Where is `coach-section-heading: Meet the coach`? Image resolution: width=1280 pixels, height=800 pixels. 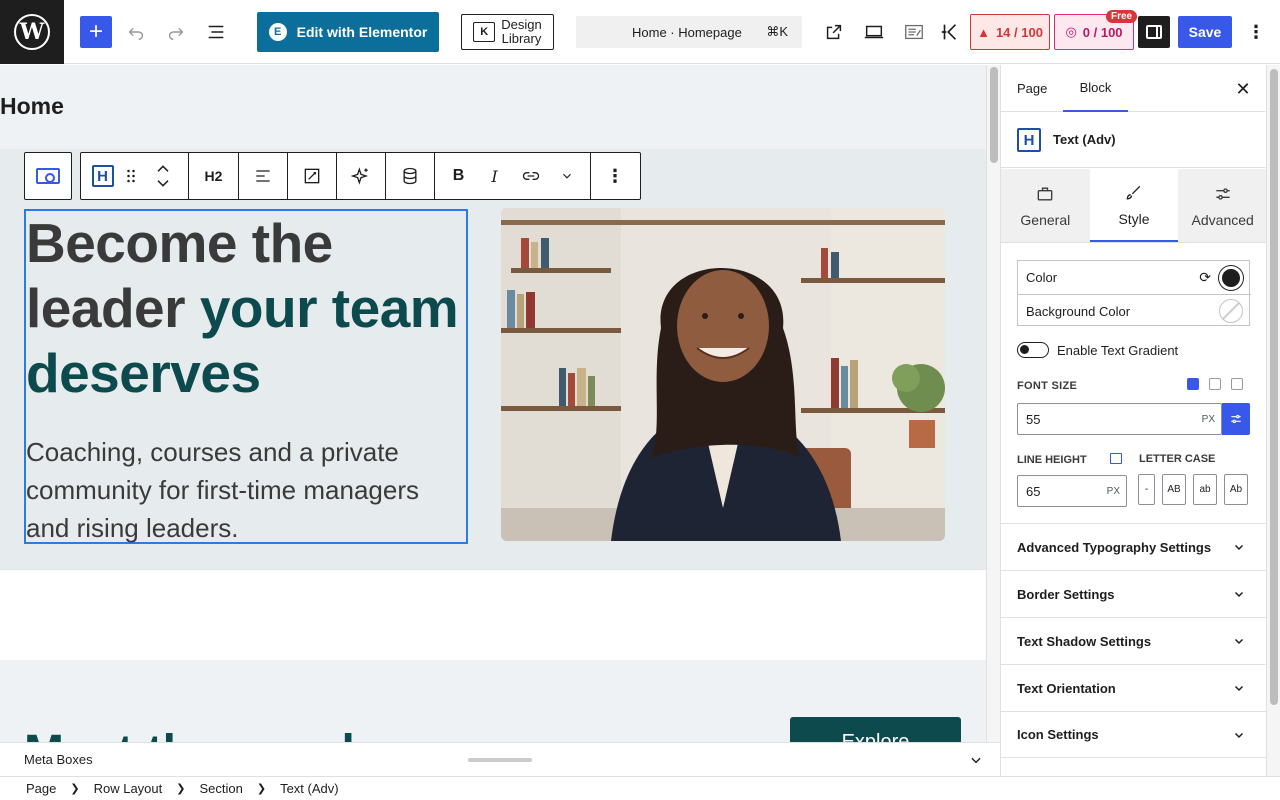 coach-section-heading: Meet the coach is located at coordinates (197, 733).